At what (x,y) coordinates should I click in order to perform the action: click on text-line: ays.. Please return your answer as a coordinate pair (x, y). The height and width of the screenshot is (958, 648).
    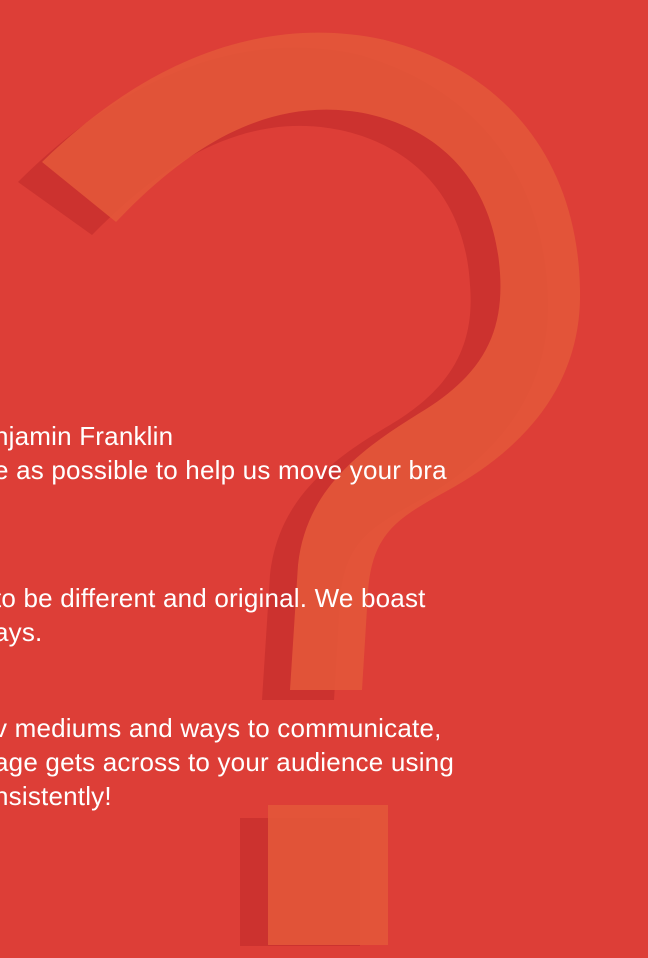
    Looking at the image, I should click on (21, 632).